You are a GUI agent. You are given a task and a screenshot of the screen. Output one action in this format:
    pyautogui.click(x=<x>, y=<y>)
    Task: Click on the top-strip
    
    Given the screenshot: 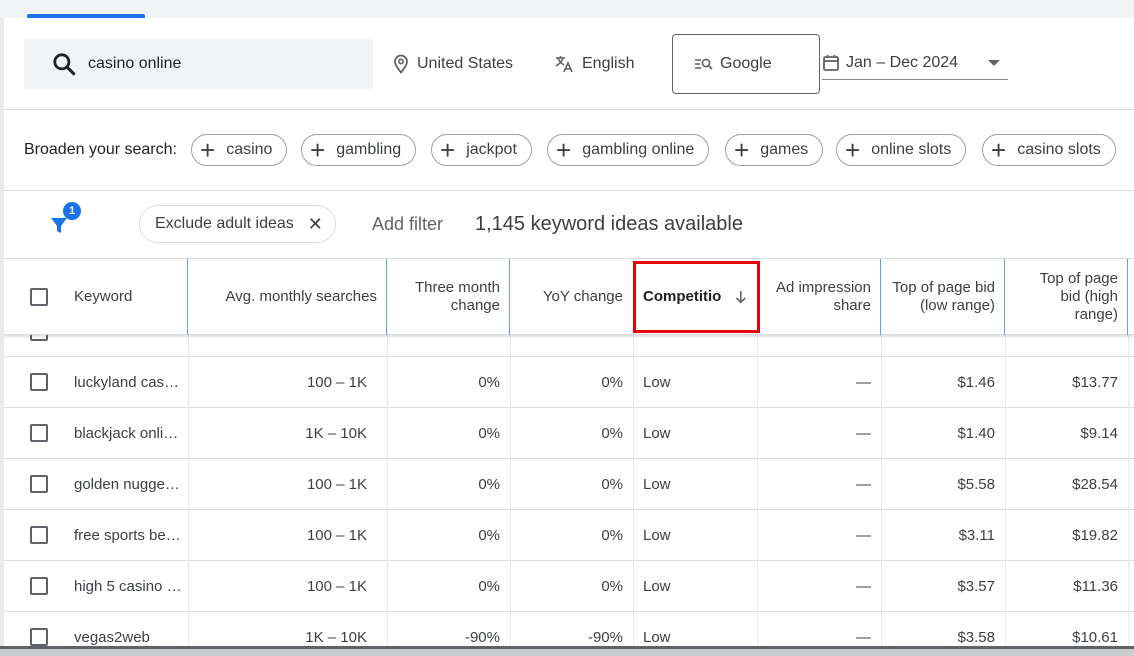 What is the action you would take?
    pyautogui.click(x=567, y=9)
    